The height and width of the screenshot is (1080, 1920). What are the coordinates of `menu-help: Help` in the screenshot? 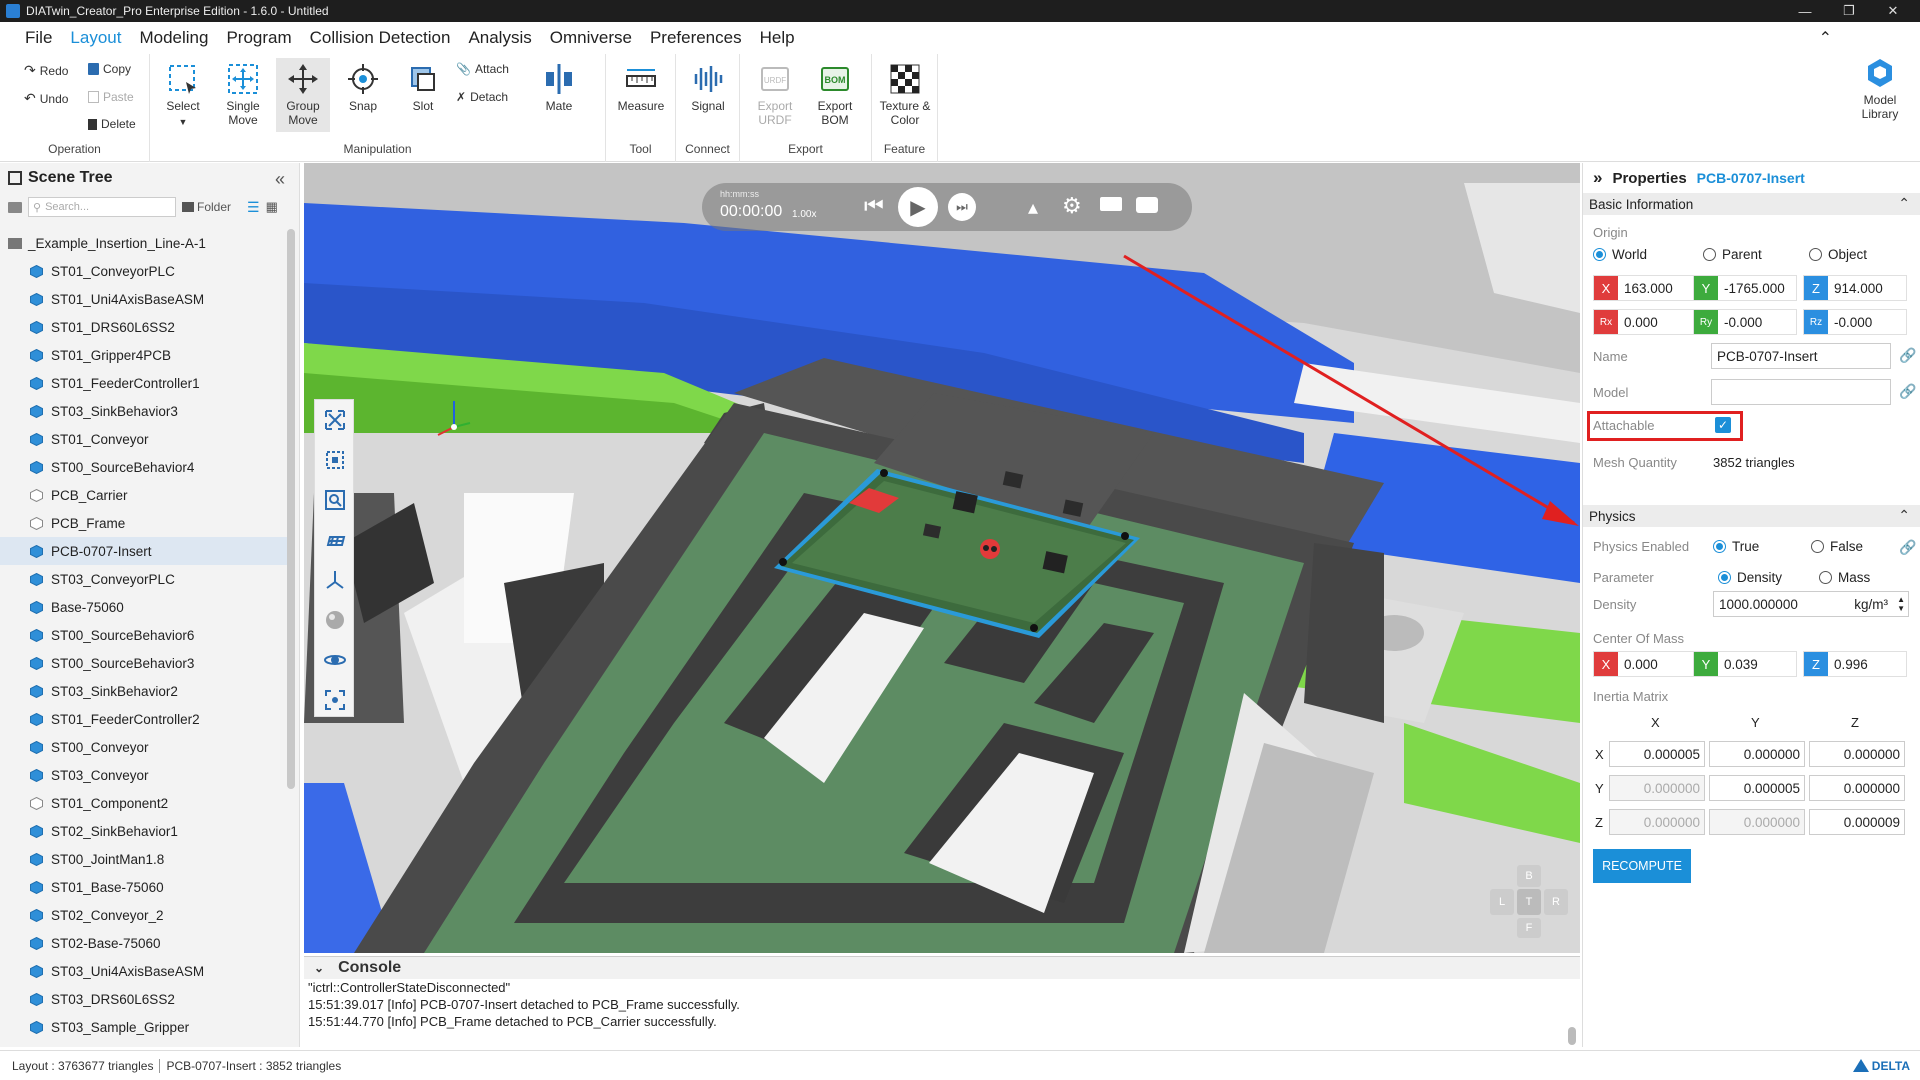 It's located at (777, 38).